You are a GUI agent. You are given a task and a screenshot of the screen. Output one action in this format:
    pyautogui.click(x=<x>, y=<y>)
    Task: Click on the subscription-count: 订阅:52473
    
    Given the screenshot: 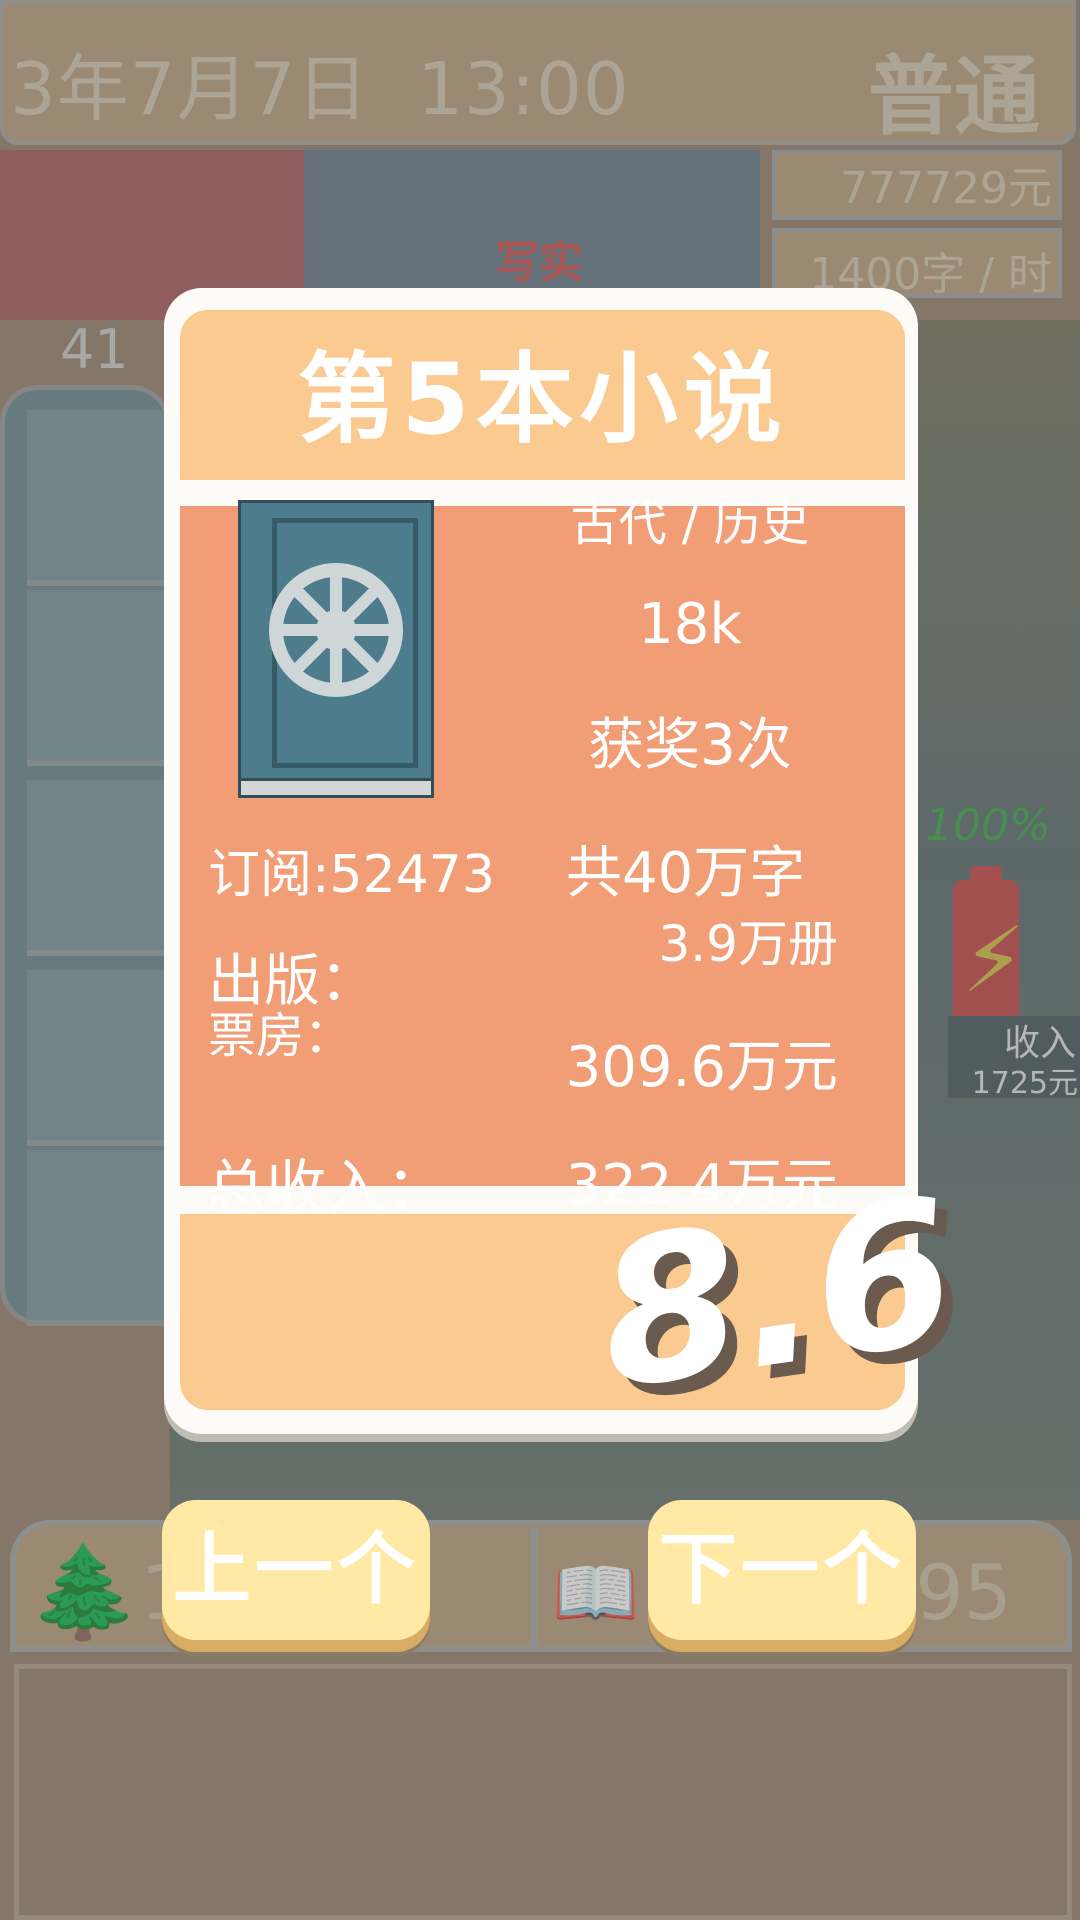 What is the action you would take?
    pyautogui.click(x=351, y=875)
    